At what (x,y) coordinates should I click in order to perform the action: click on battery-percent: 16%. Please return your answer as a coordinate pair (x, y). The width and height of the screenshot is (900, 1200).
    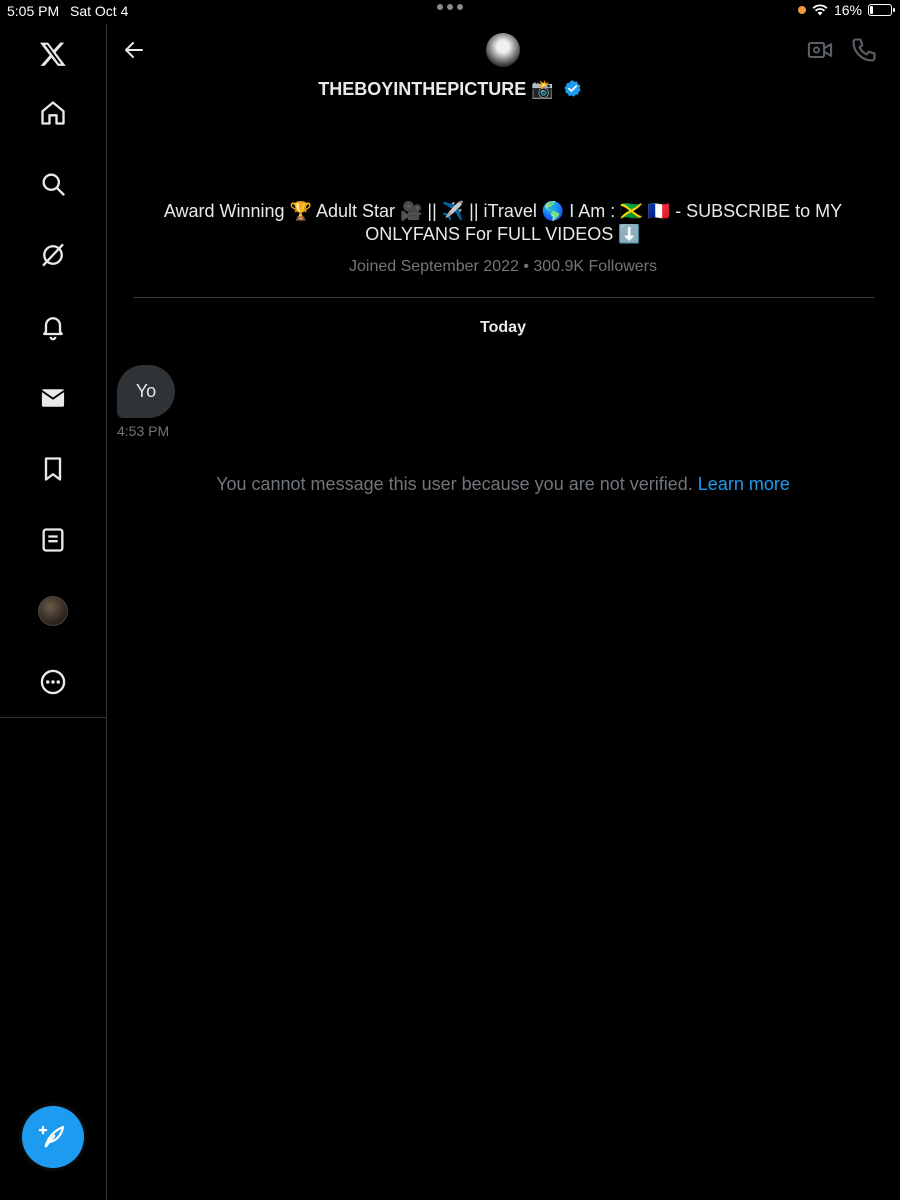
    Looking at the image, I should click on (847, 10).